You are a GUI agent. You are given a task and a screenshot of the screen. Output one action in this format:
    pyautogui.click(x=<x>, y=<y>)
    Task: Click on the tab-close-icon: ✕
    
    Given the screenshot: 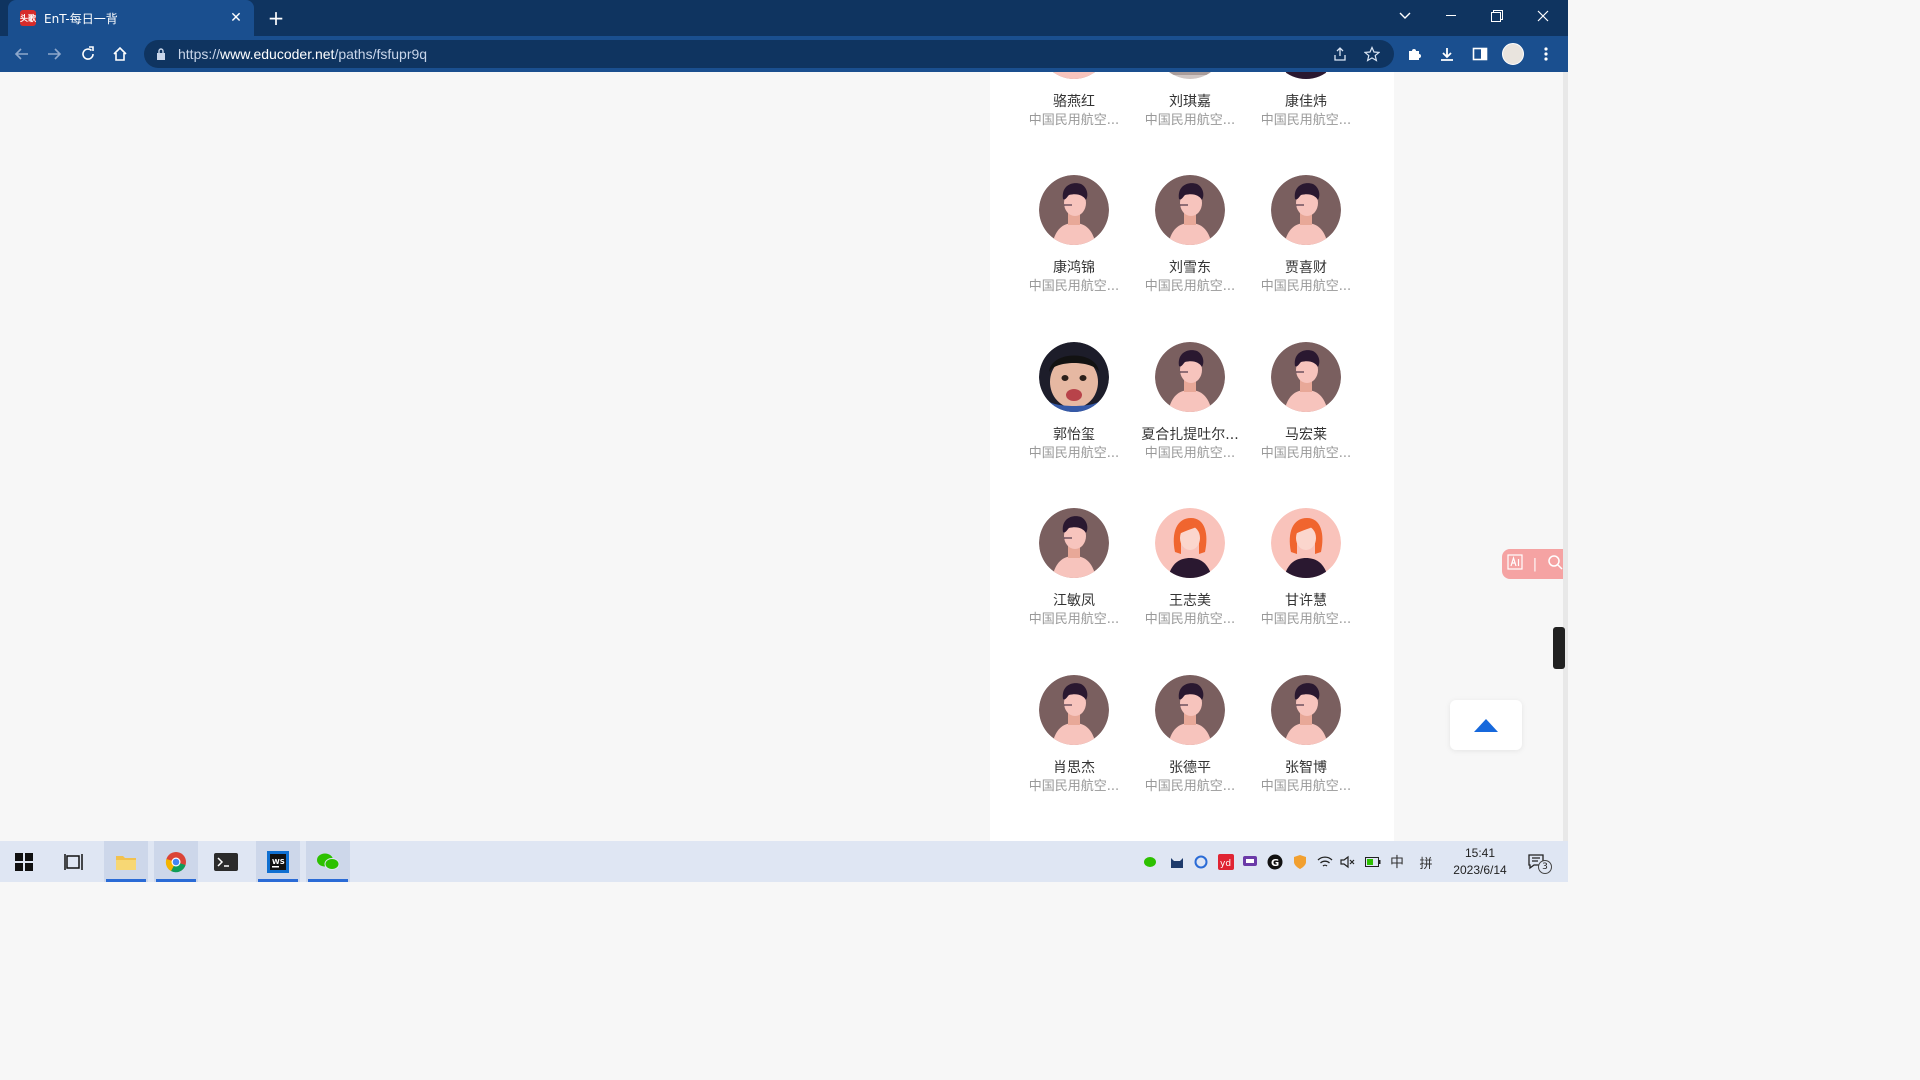 What is the action you would take?
    pyautogui.click(x=236, y=18)
    